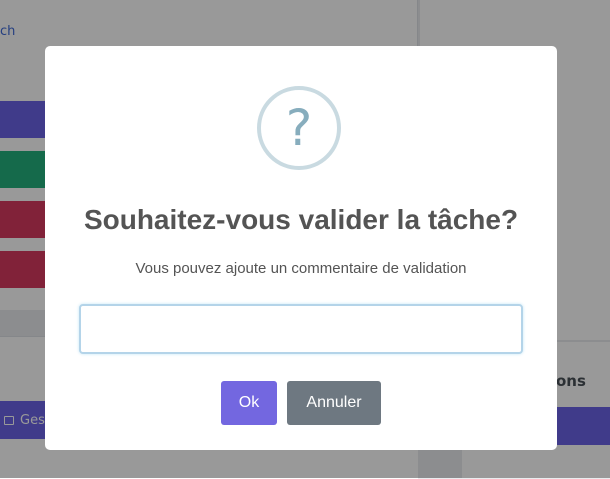  I want to click on question-icon-glyph: ?, so click(299, 128).